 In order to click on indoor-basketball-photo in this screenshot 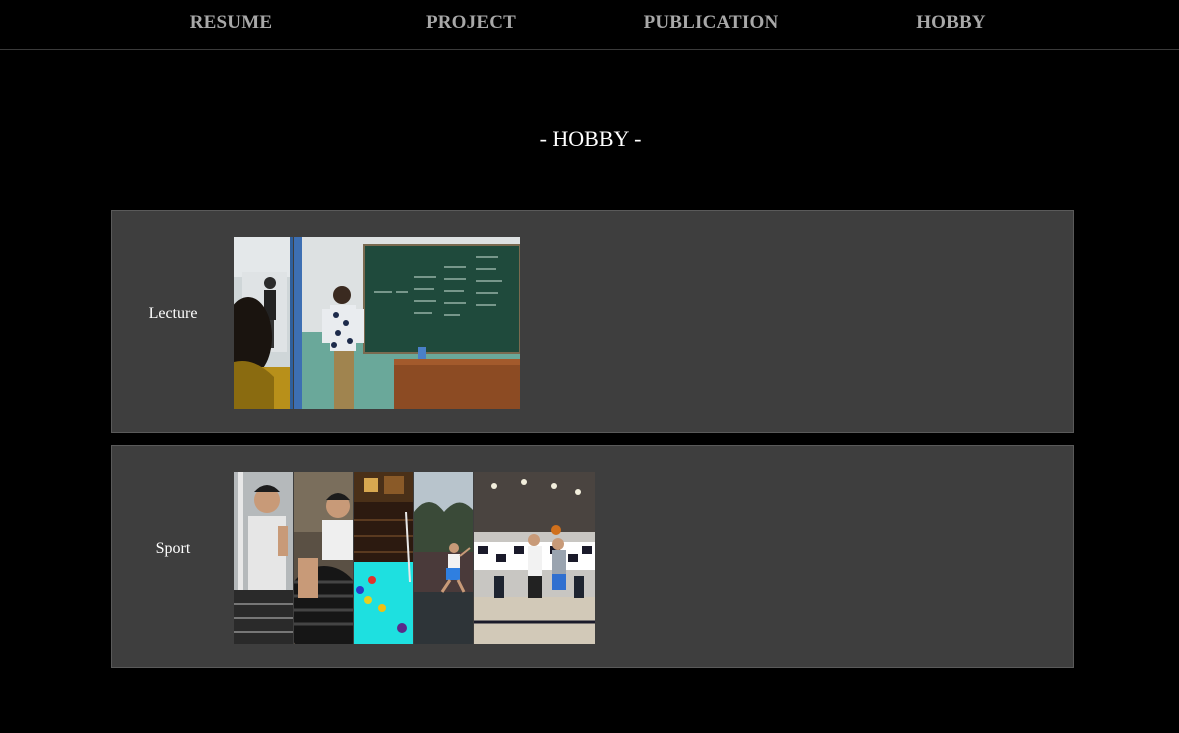, I will do `click(534, 558)`.